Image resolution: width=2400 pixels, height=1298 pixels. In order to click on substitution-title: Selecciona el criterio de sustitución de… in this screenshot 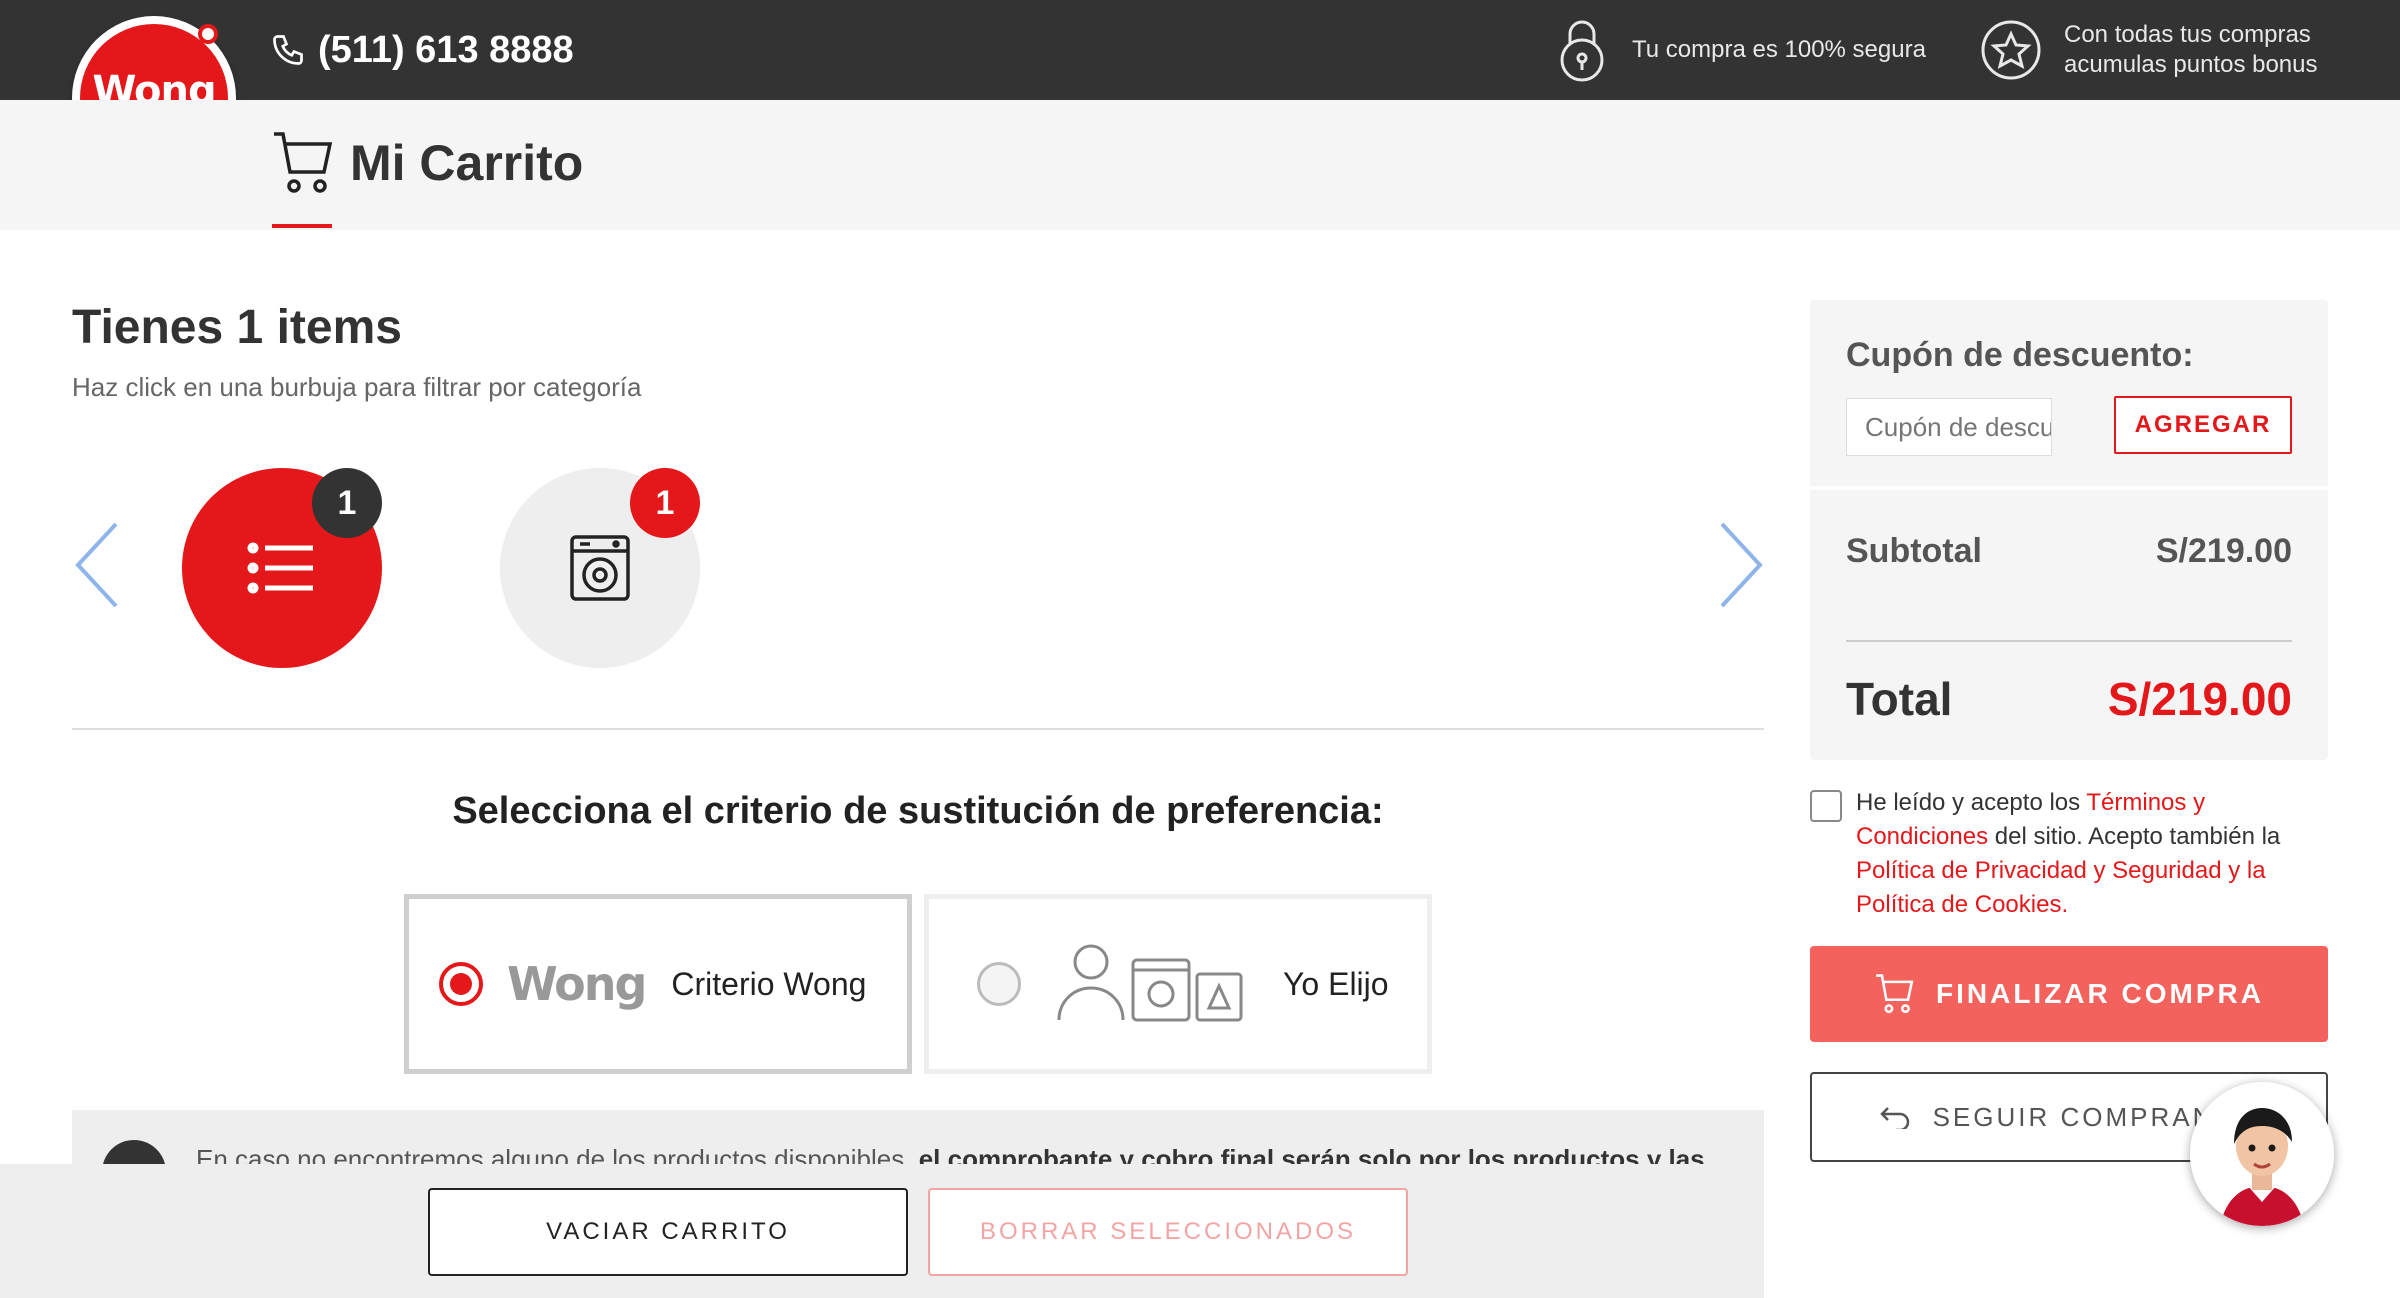, I will do `click(918, 811)`.